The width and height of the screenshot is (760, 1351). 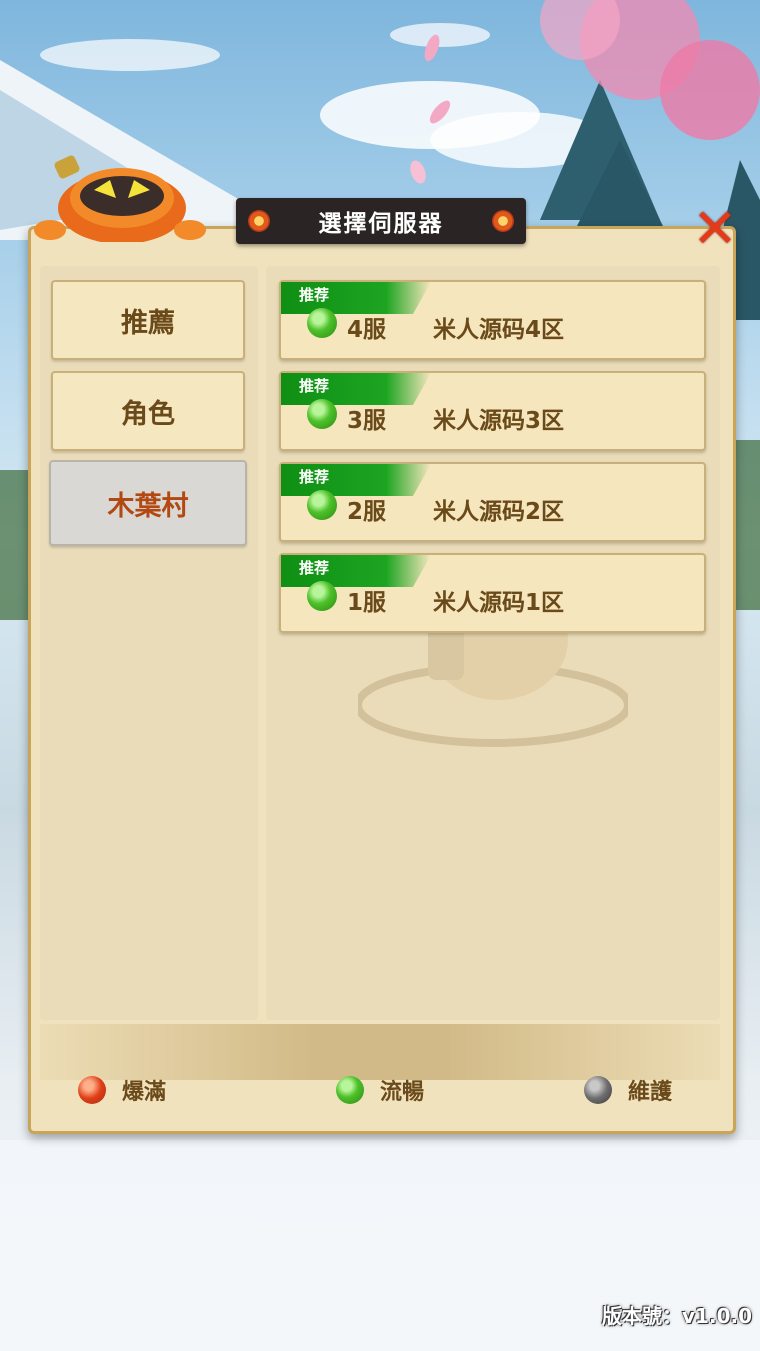 I want to click on status-maintenance-icon, so click(x=598, y=1090).